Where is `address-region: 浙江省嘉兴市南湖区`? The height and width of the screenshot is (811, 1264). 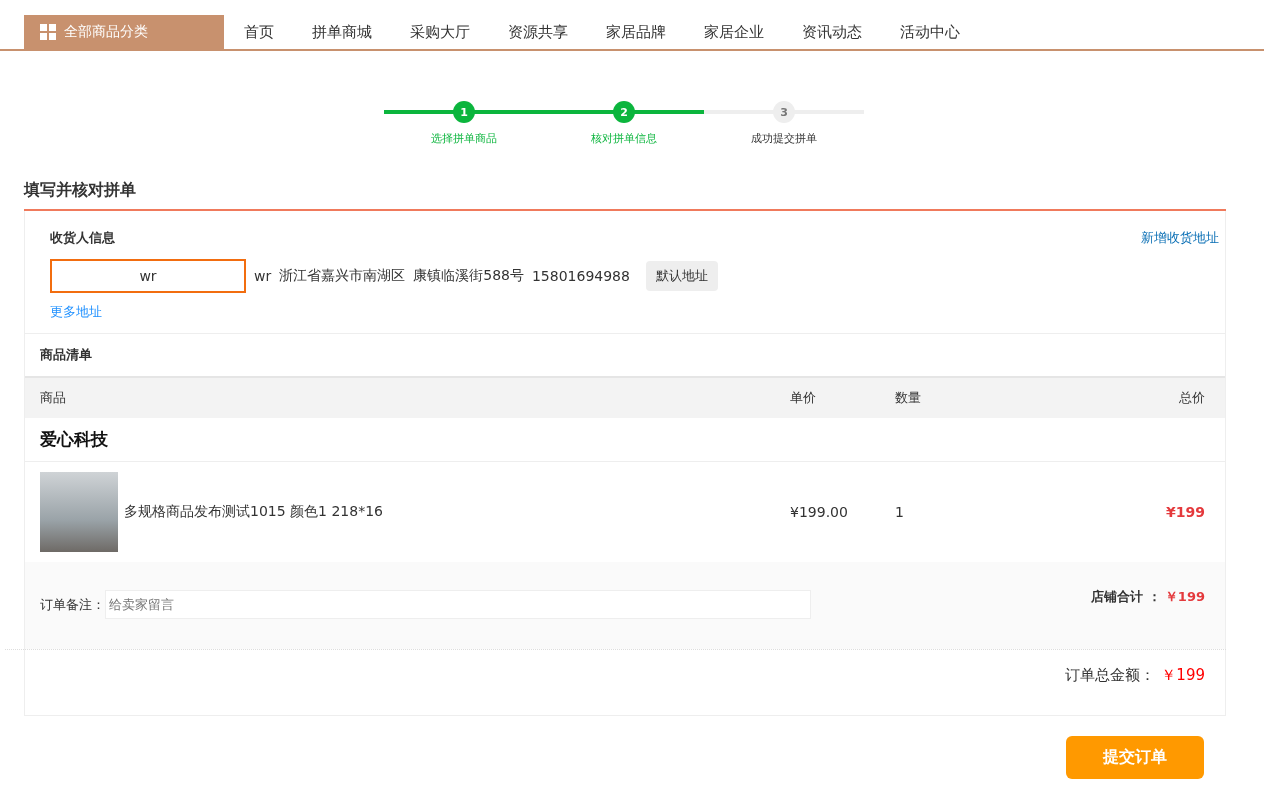
address-region: 浙江省嘉兴市南湖区 is located at coordinates (342, 276).